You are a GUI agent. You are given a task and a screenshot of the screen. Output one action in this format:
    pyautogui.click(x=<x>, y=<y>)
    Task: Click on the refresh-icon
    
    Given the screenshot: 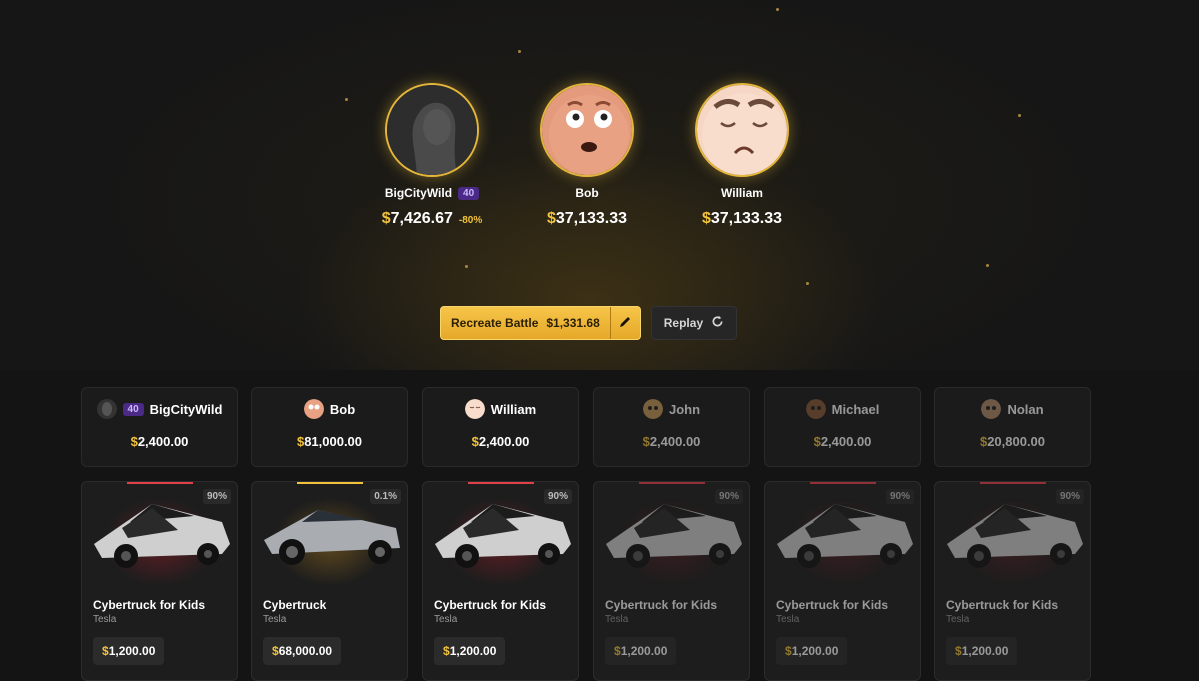 What is the action you would take?
    pyautogui.click(x=717, y=323)
    